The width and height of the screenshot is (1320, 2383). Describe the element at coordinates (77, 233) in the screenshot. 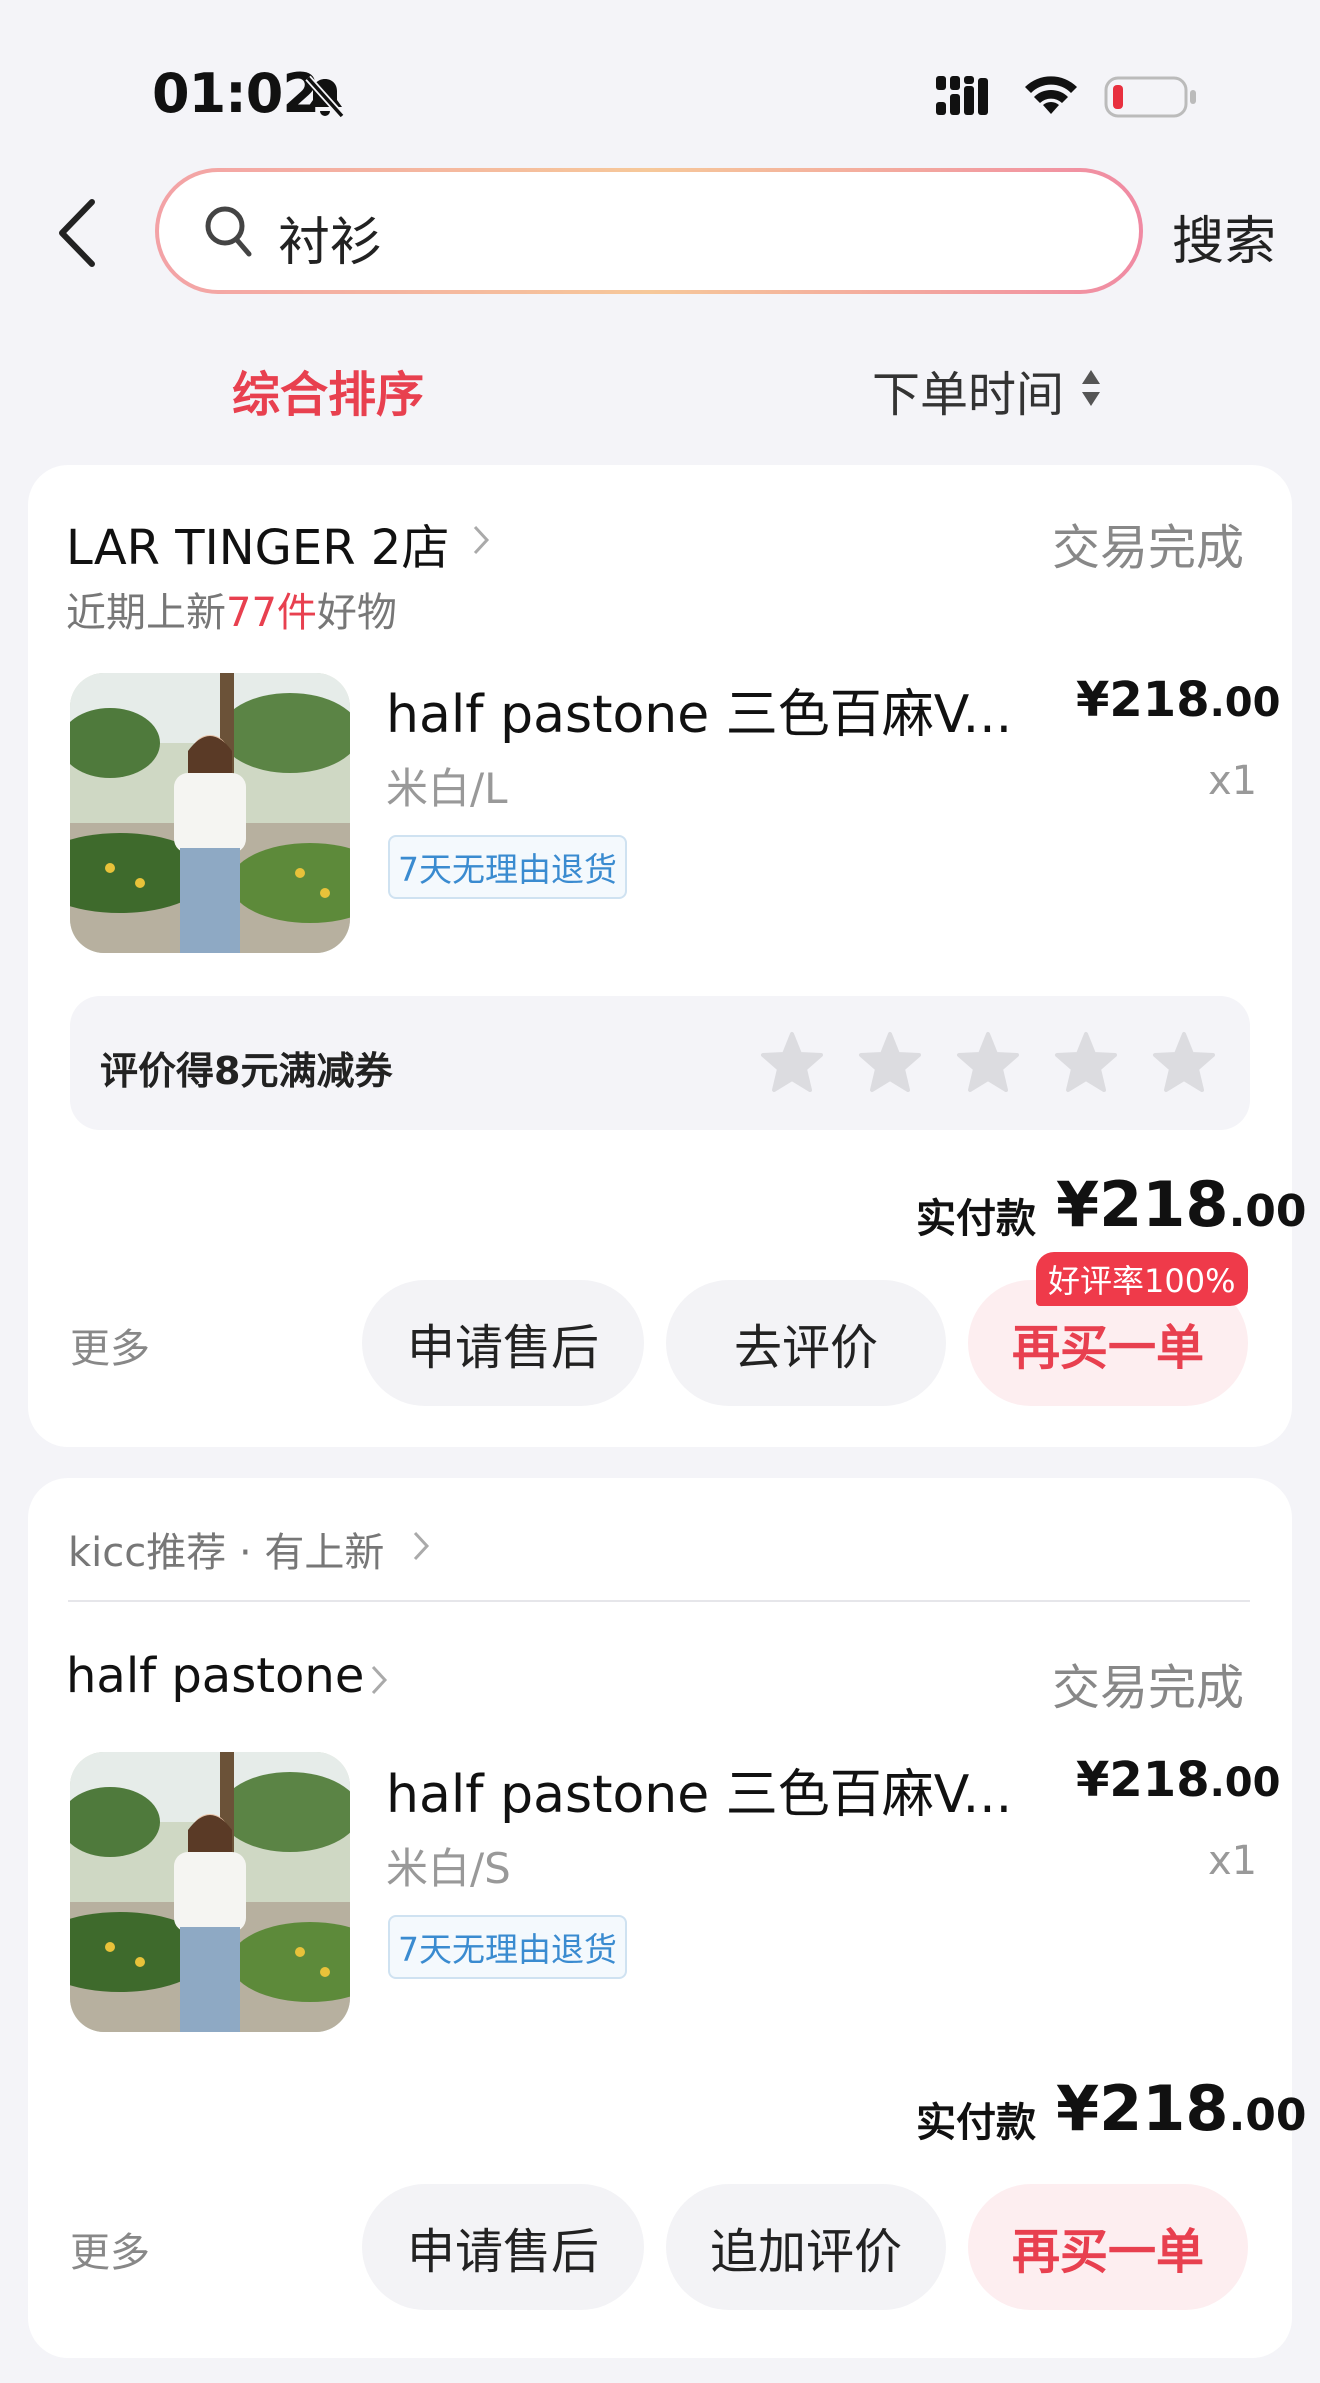

I see `back-icon` at that location.